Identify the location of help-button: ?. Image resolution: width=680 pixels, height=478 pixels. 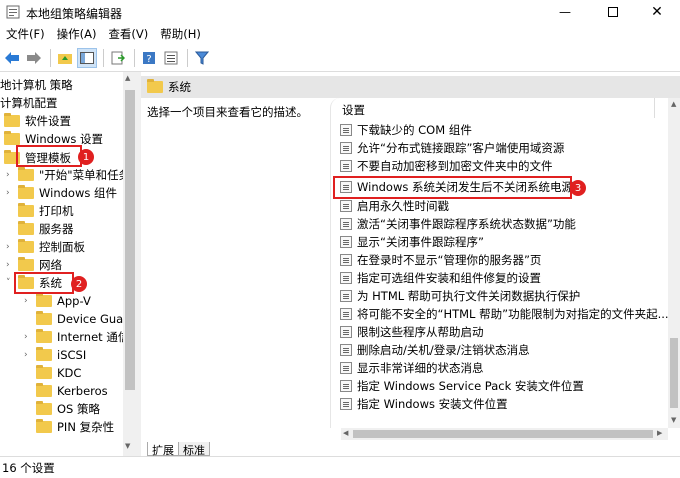
(149, 58).